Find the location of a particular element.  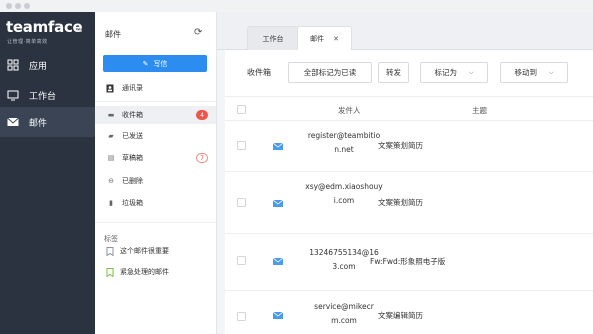

brand-logo: teamface 让管理·简单高效 is located at coordinates (46, 33).